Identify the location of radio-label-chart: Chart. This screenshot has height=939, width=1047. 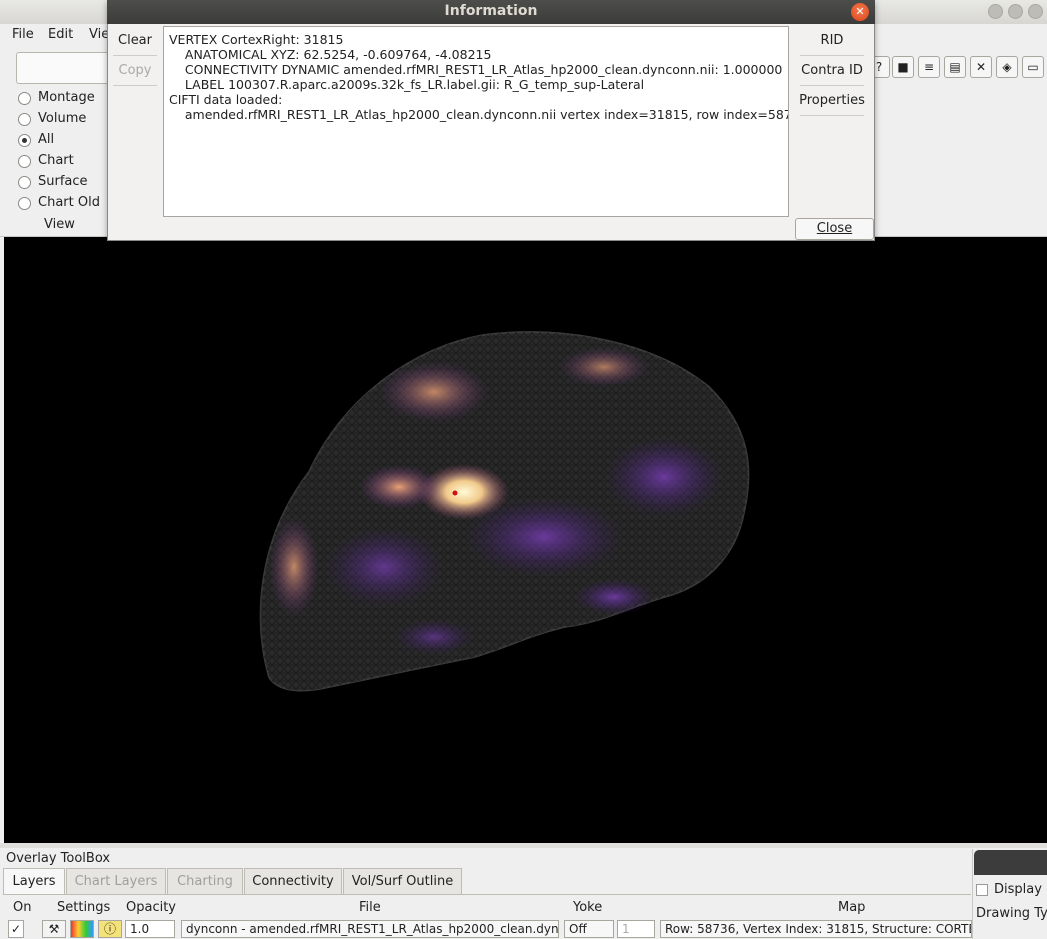
(56, 160).